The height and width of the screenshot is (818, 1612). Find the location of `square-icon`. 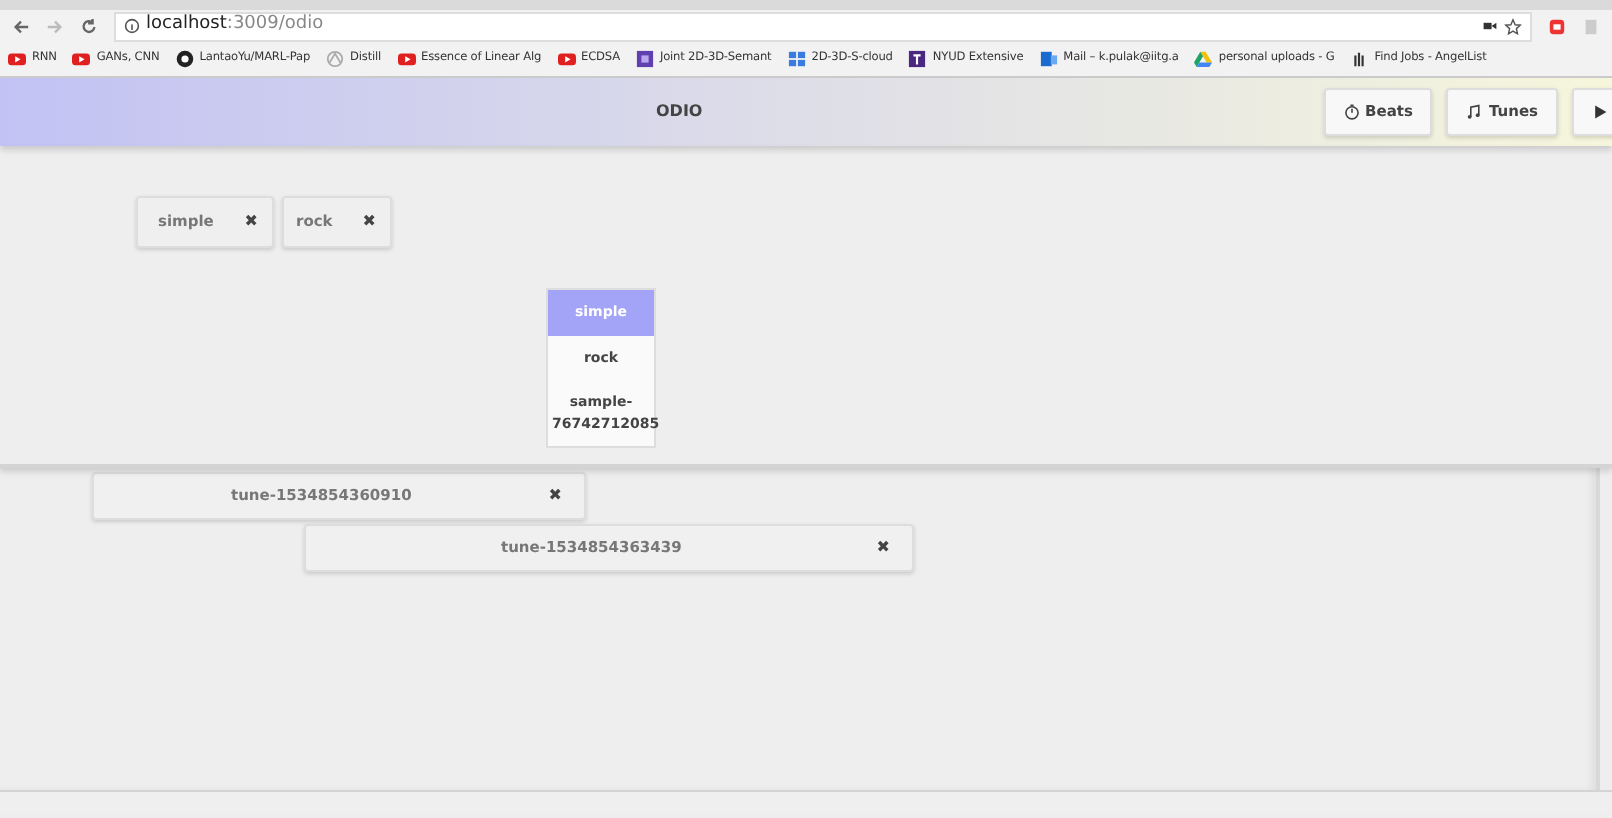

square-icon is located at coordinates (644, 59).